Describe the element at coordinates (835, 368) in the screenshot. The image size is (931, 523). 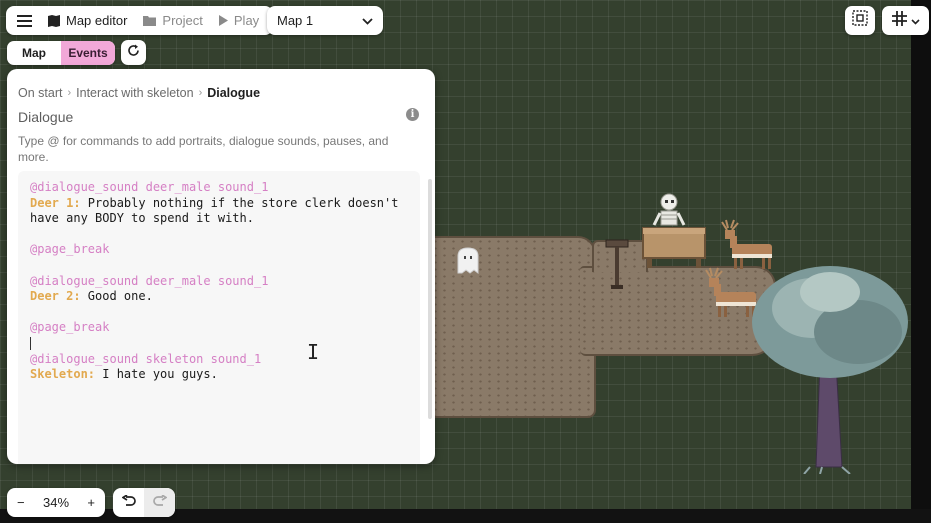
I see `tree-sprite` at that location.